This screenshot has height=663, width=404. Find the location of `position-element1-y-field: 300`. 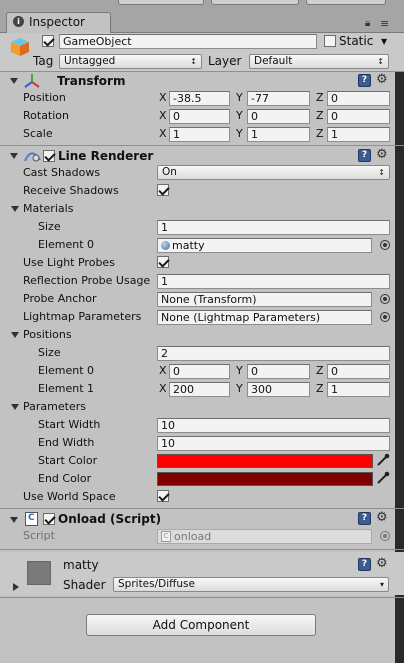

position-element1-y-field: 300 is located at coordinates (278, 389).